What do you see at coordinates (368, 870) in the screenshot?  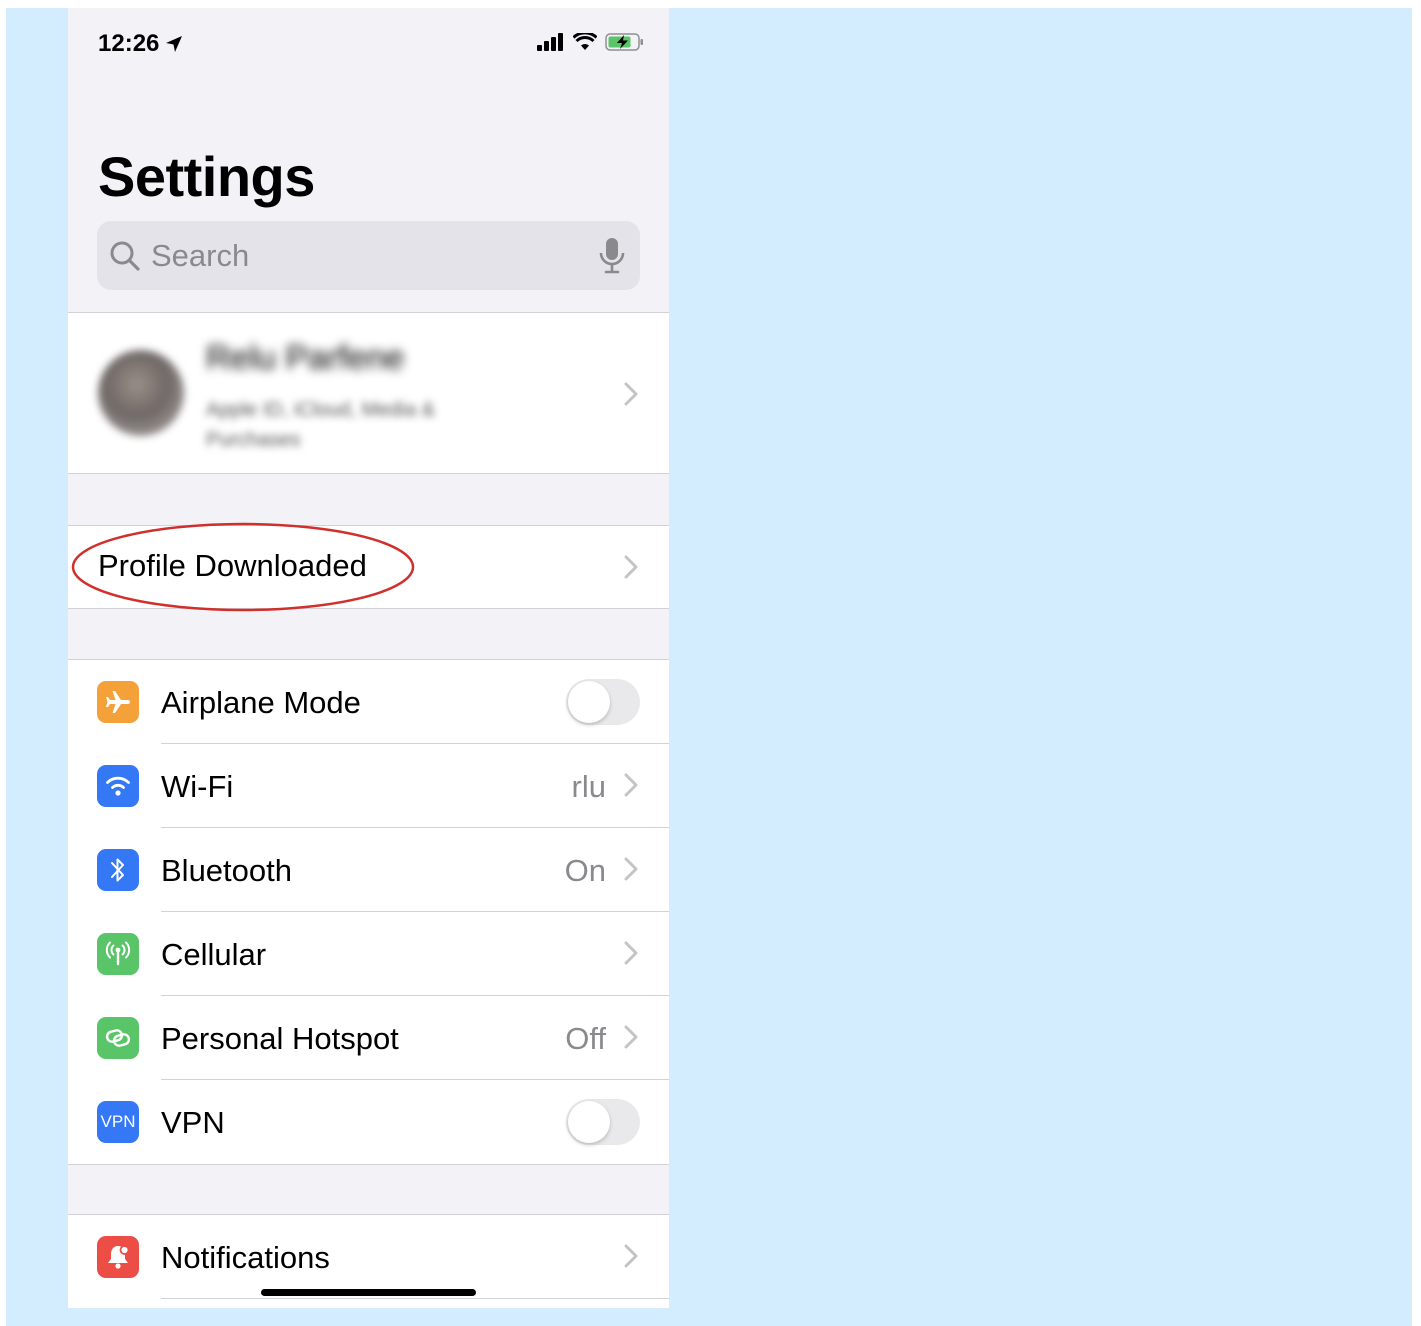 I see `bluetooth-row: Bluetooth On` at bounding box center [368, 870].